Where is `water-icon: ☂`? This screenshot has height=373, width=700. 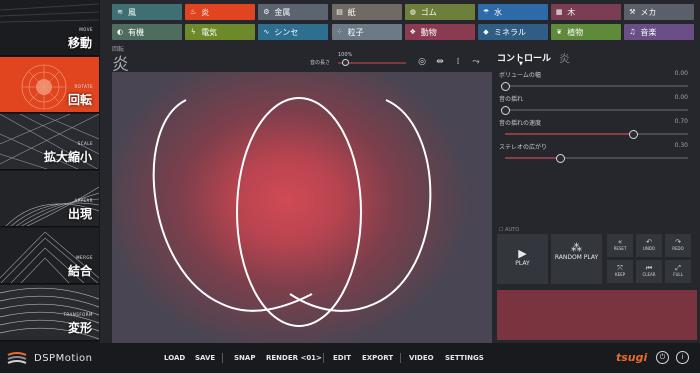
water-icon: ☂ is located at coordinates (486, 12).